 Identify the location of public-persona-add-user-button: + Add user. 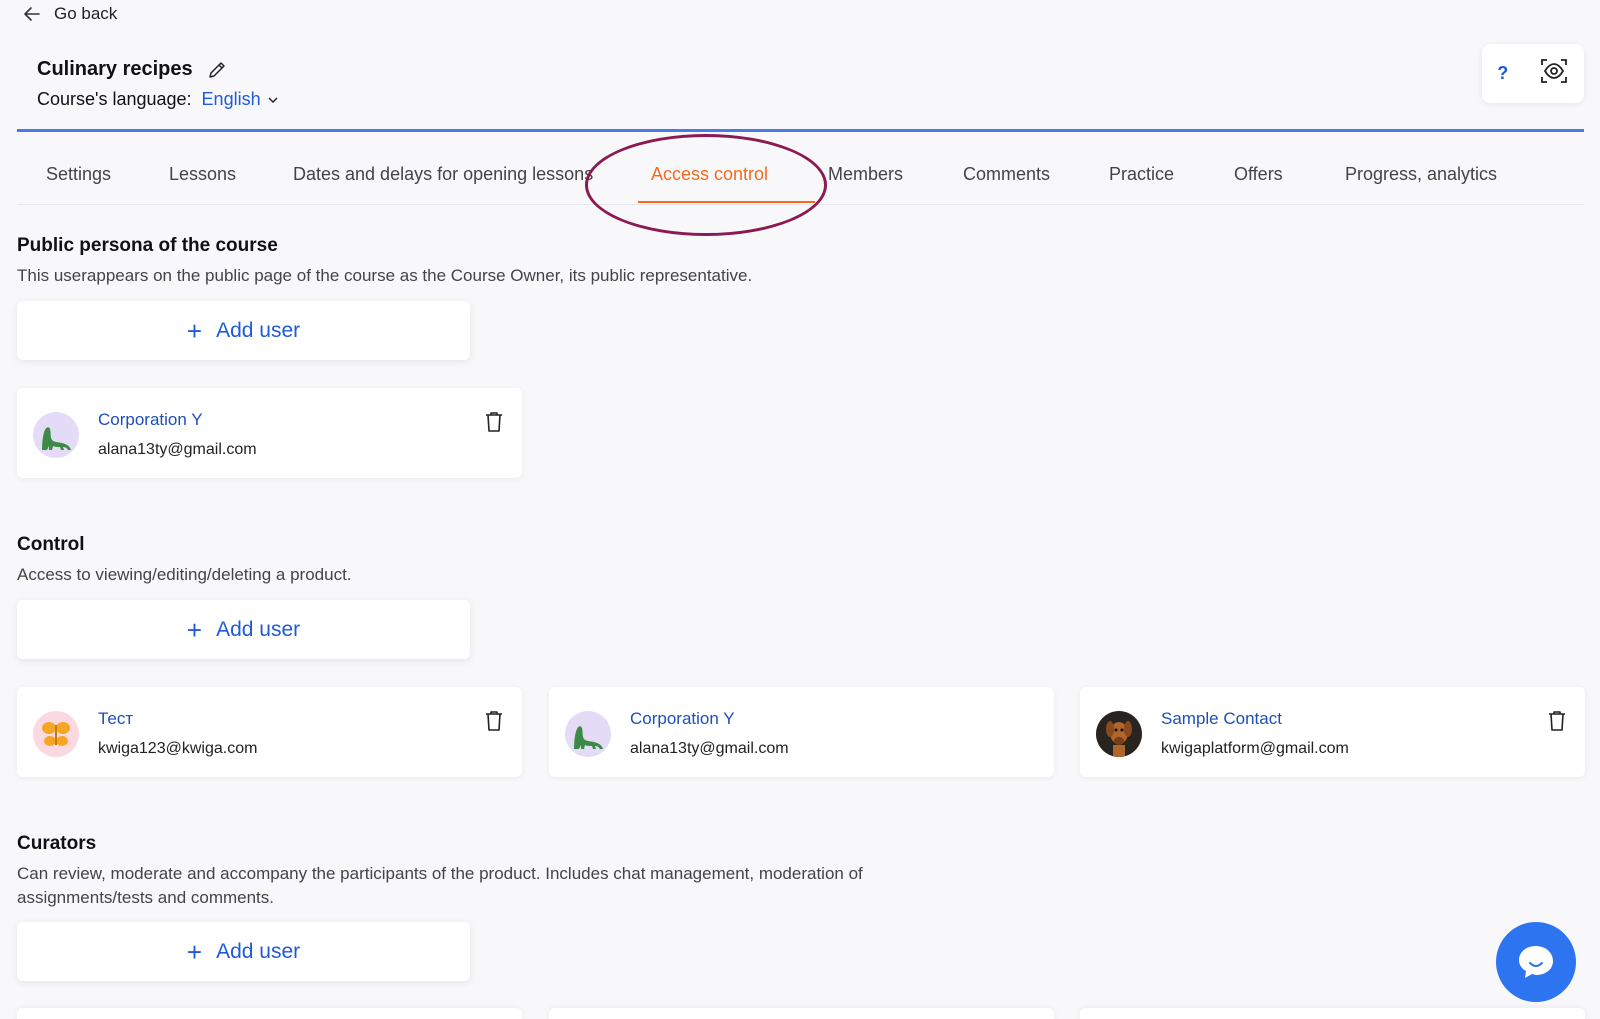
(243, 330).